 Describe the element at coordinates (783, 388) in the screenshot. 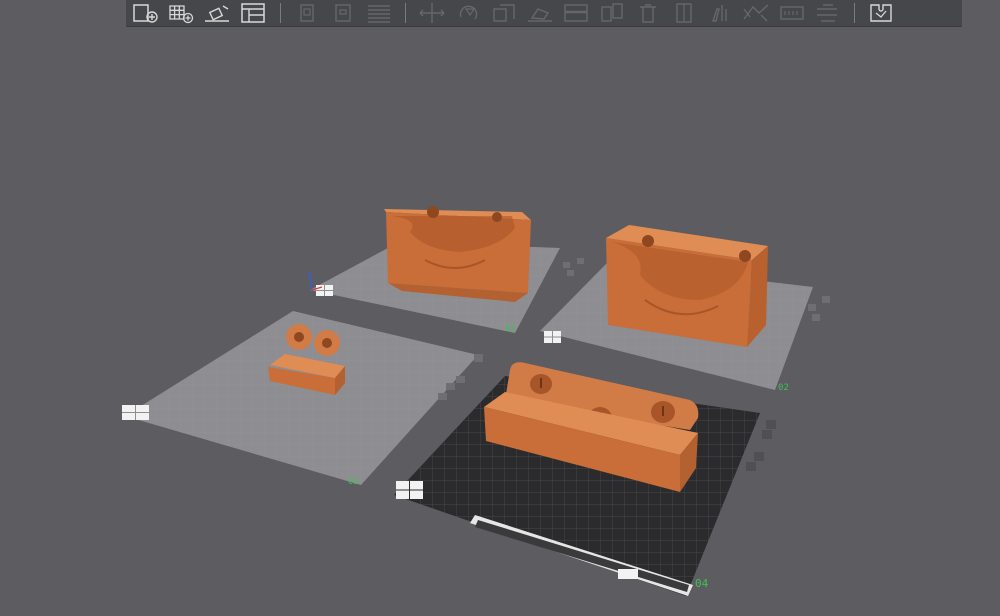

I see `plate-label-02: 02` at that location.